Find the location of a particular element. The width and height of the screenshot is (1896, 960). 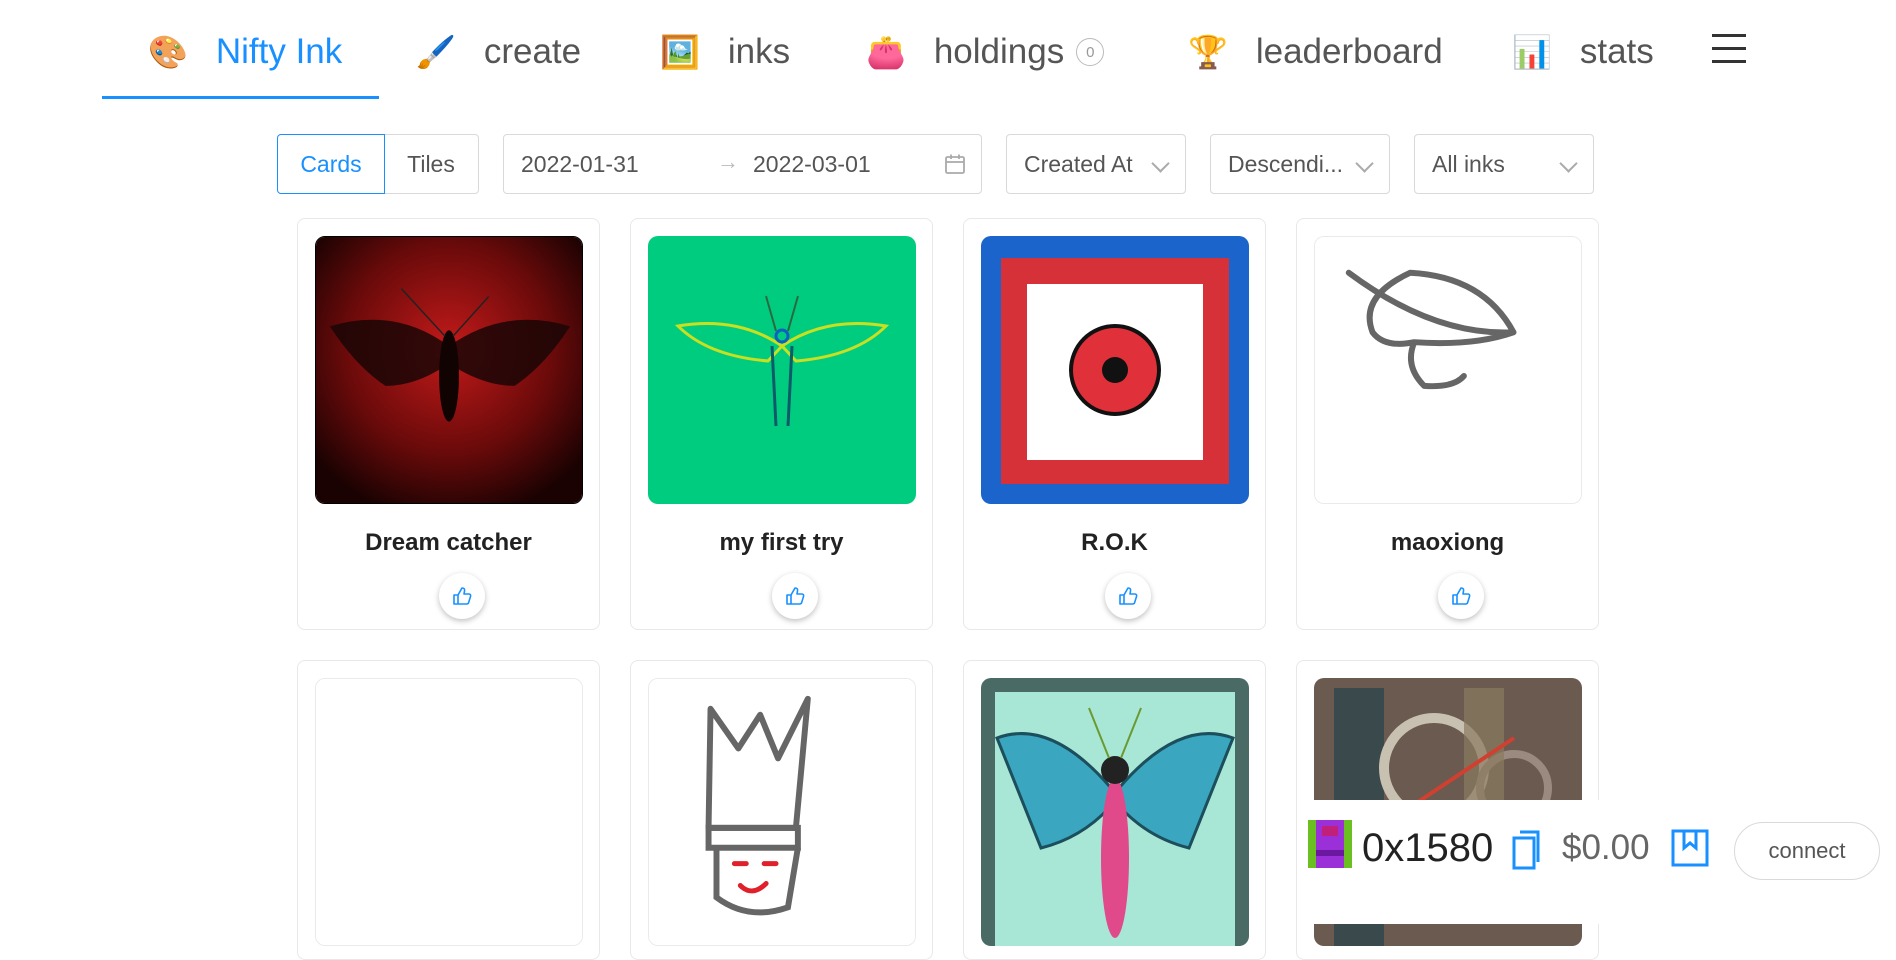

ink-filter-value: All inks is located at coordinates (1468, 164).